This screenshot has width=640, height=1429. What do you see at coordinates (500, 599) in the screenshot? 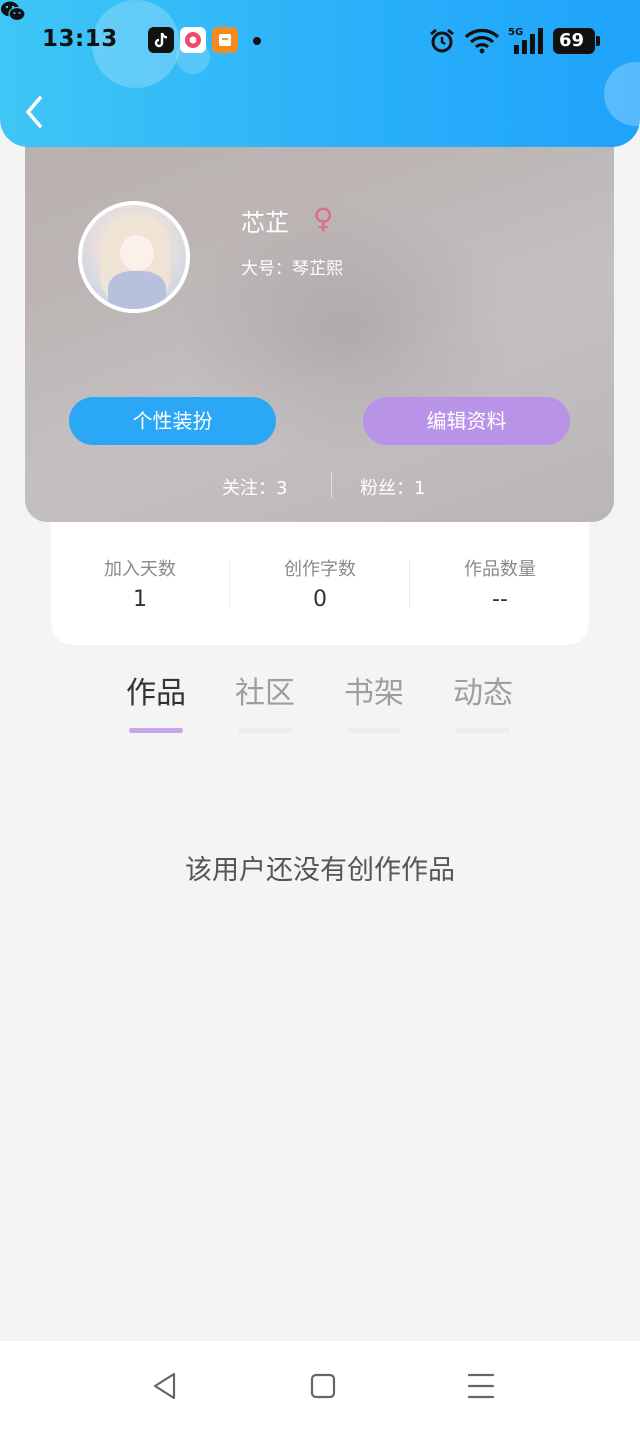
I see `stat-value: --` at bounding box center [500, 599].